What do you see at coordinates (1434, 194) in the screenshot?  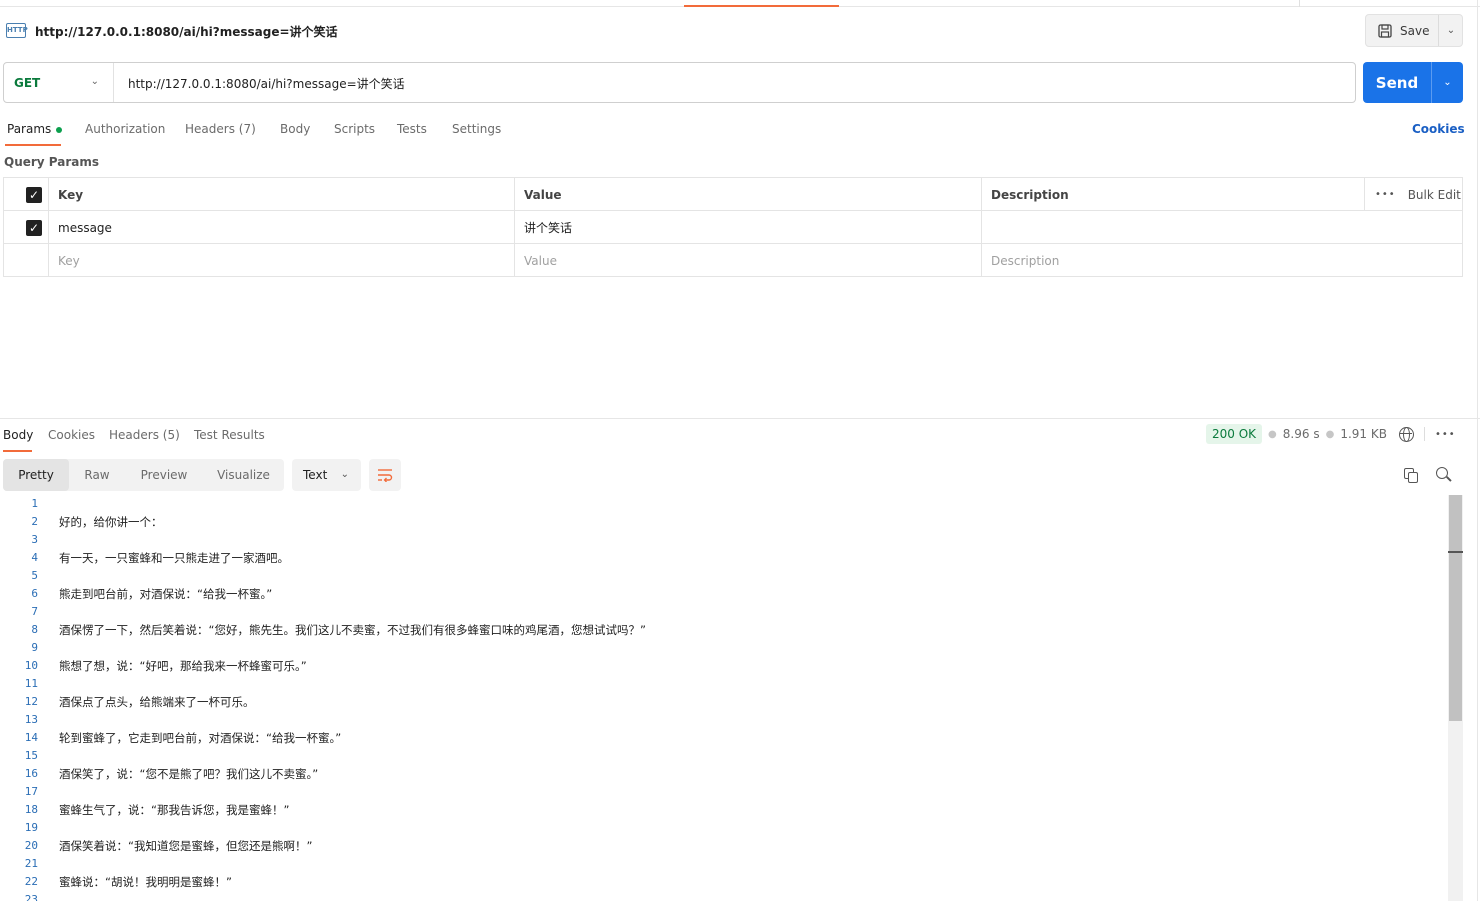 I see `bulk-edit-label: Bulk Edit` at bounding box center [1434, 194].